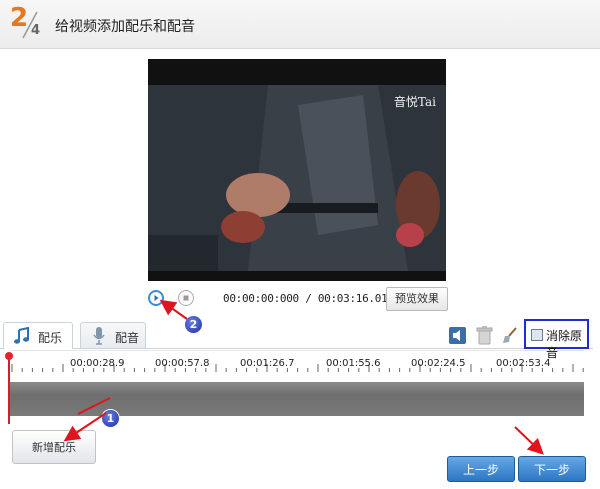 The image size is (600, 489). What do you see at coordinates (50, 338) in the screenshot?
I see `tab-music-label: 配乐` at bounding box center [50, 338].